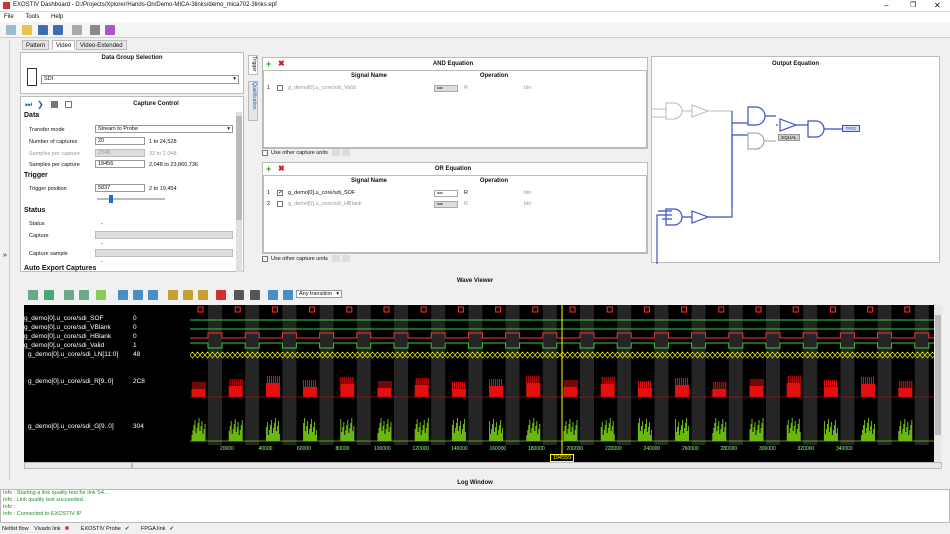 This screenshot has width=950, height=534. I want to click on tab-video-extended: Video-Extended, so click(101, 45).